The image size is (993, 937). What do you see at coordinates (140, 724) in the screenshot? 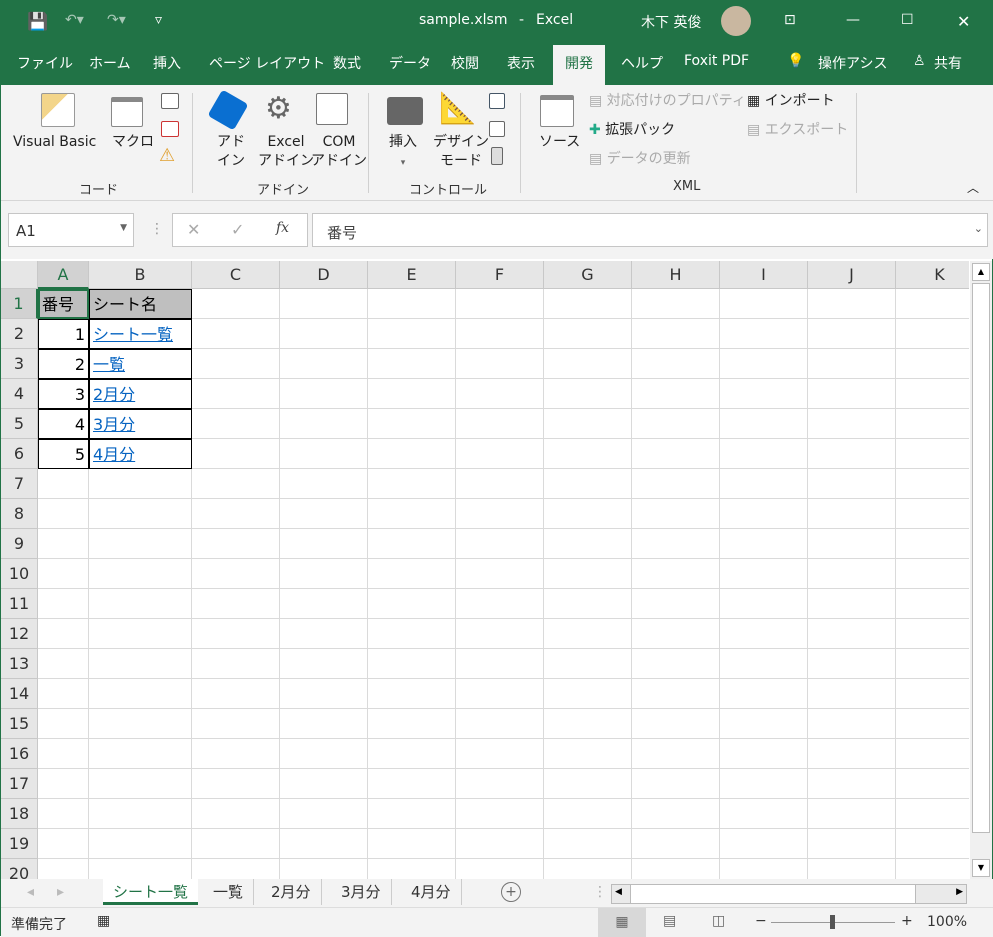
I see `cell-B15` at bounding box center [140, 724].